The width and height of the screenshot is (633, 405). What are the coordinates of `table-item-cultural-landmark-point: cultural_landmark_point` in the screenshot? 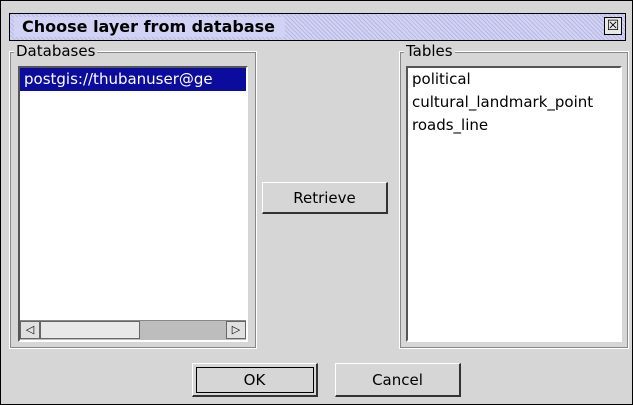 It's located at (514, 102).